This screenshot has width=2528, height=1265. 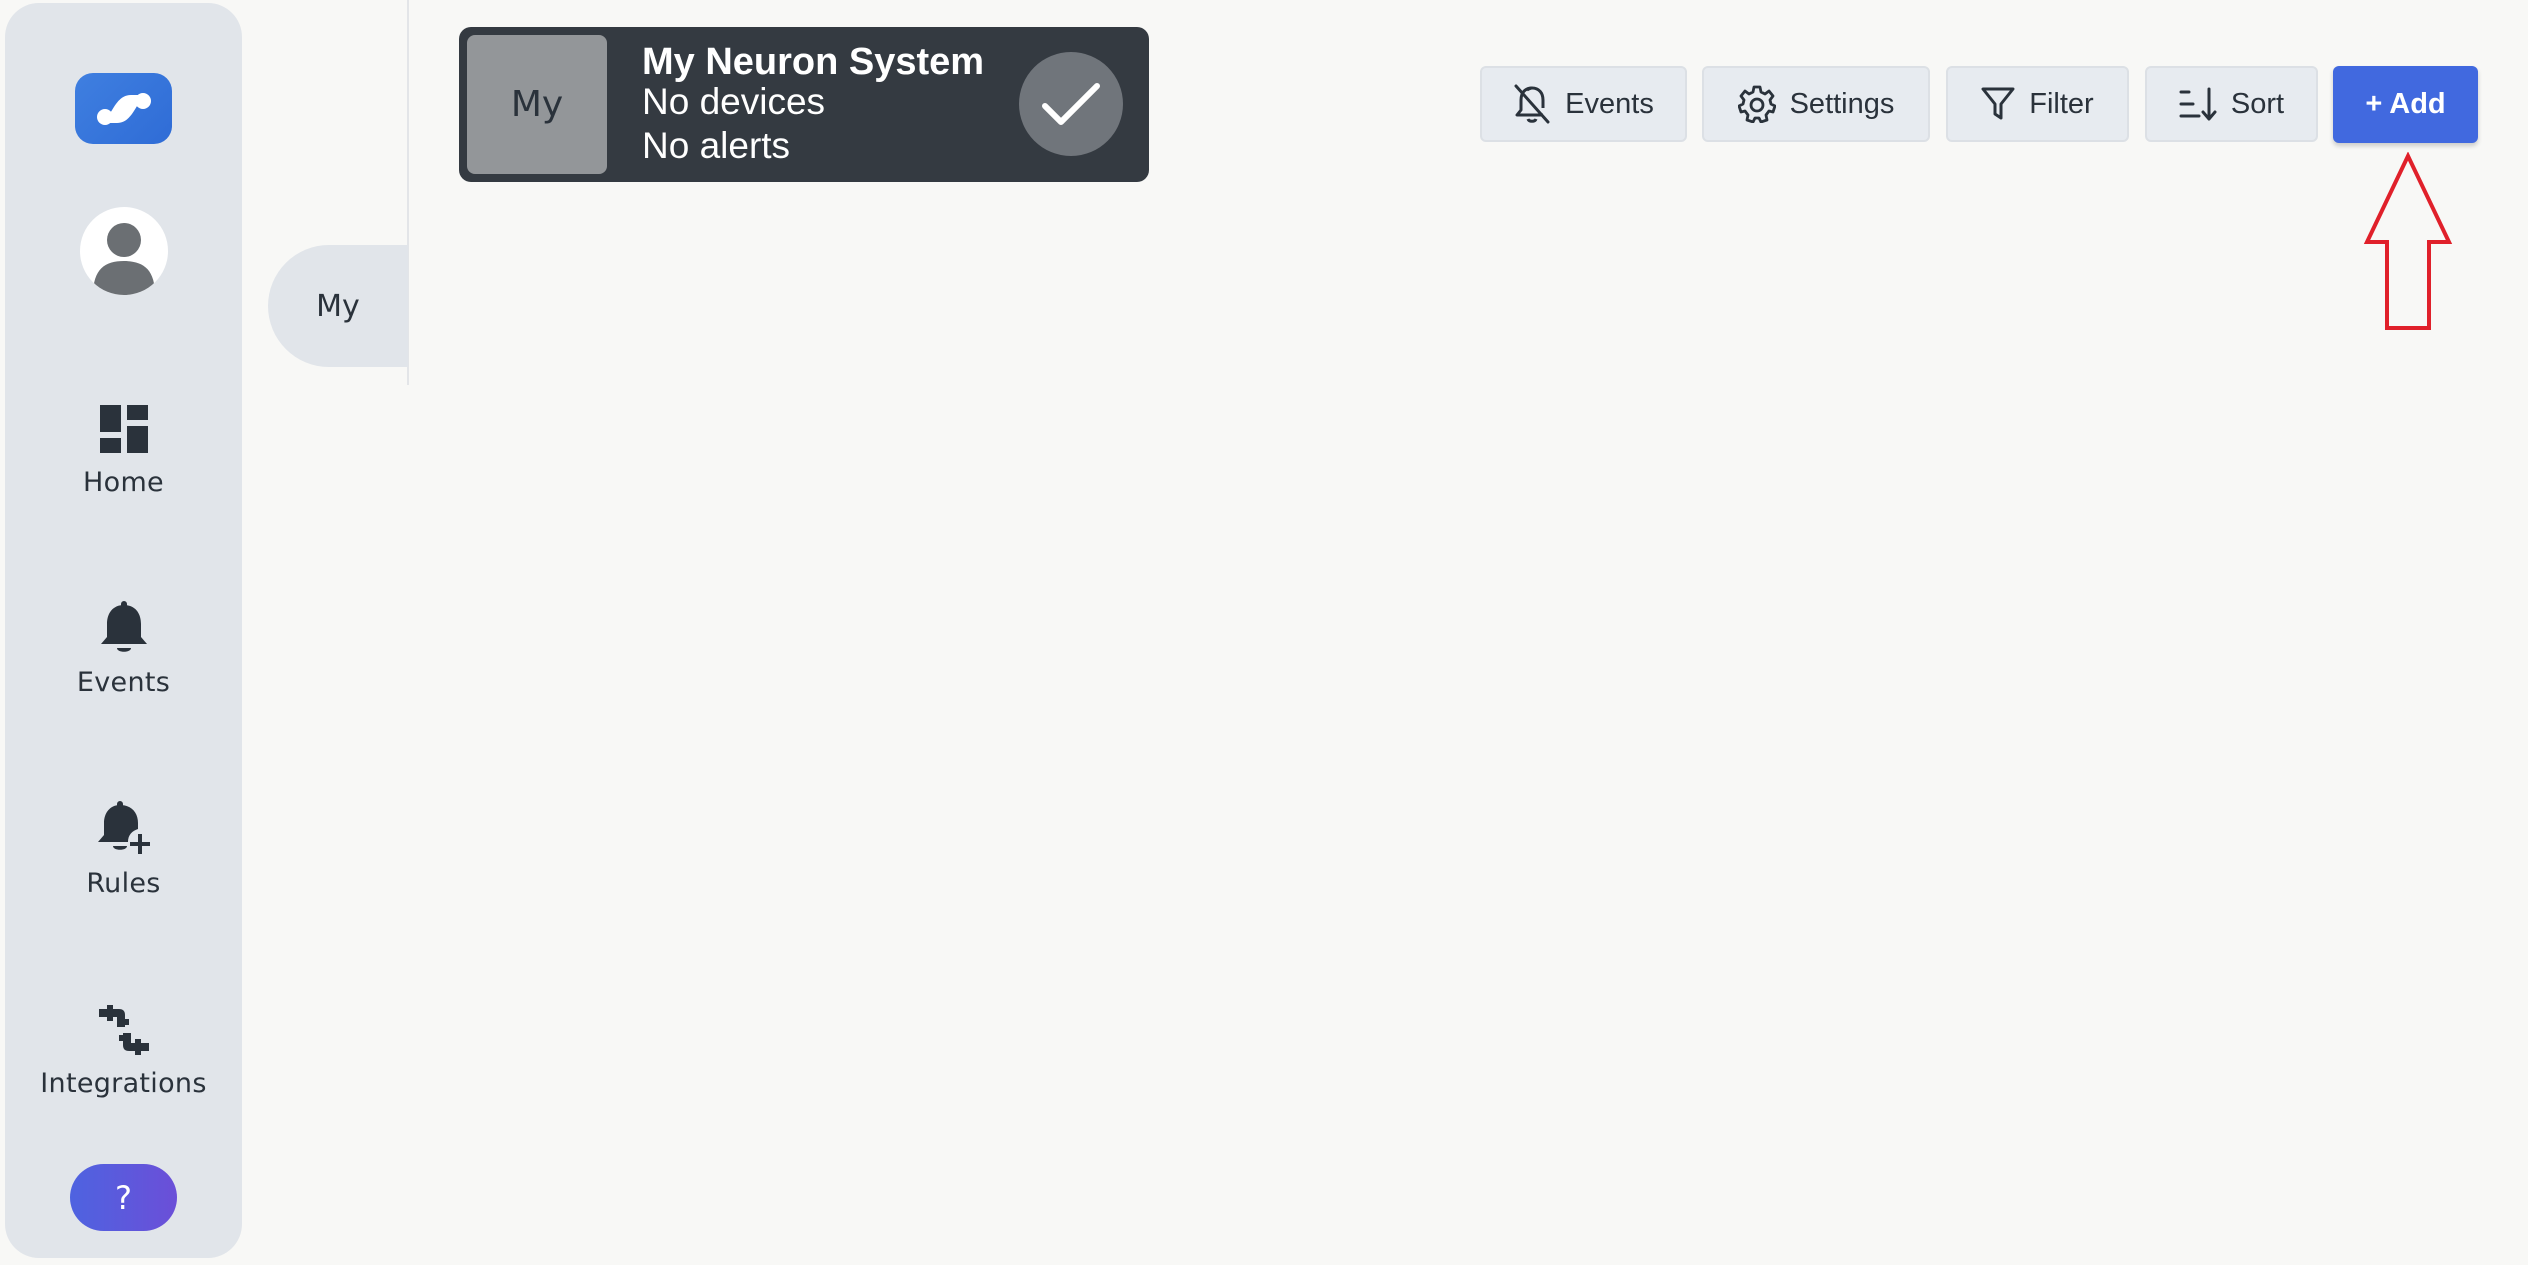 What do you see at coordinates (124, 429) in the screenshot?
I see `dashboard-icon` at bounding box center [124, 429].